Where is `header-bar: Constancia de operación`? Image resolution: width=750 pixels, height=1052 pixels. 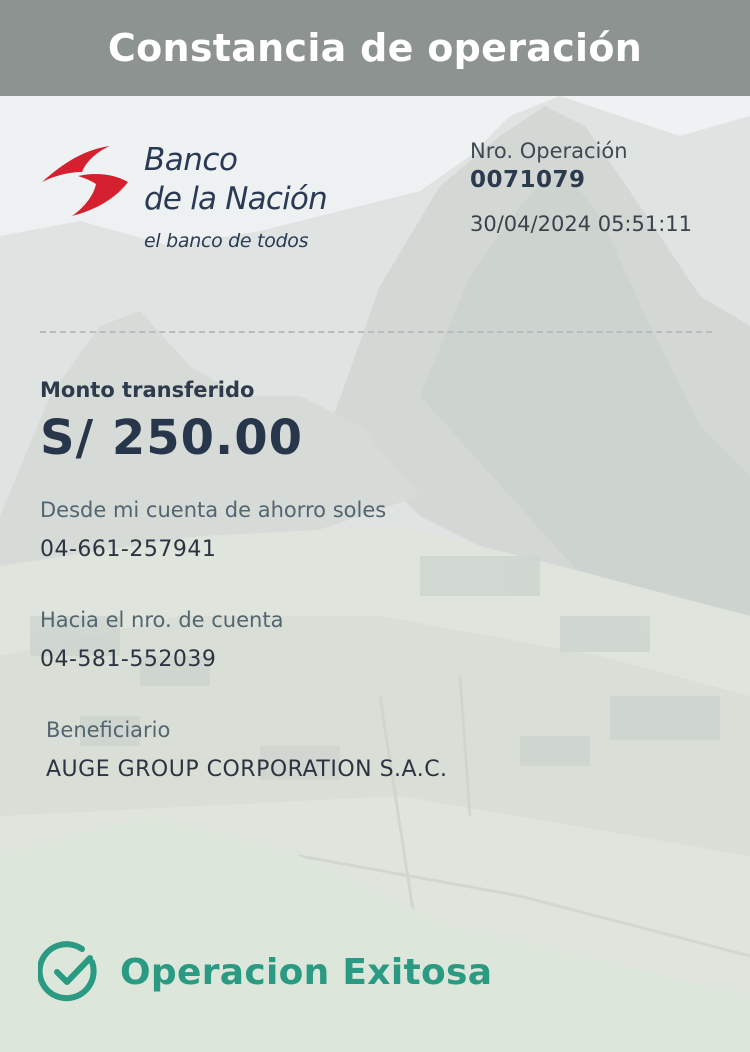
header-bar: Constancia de operación is located at coordinates (375, 48).